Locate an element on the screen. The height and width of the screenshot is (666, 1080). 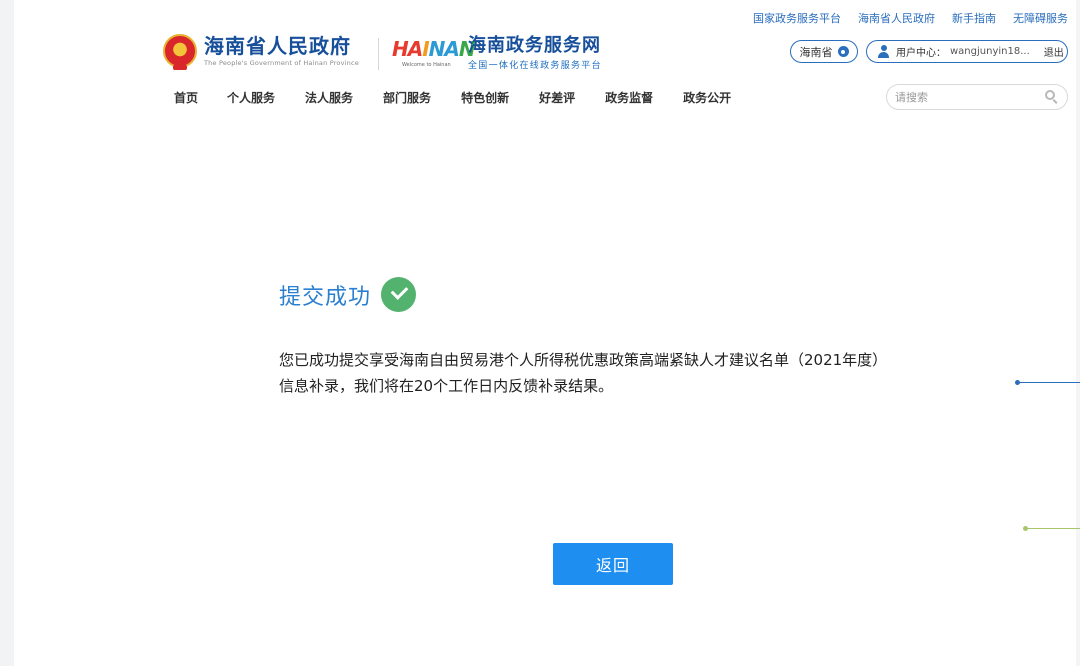
nav-gov-supervision: 政务监督 is located at coordinates (629, 97).